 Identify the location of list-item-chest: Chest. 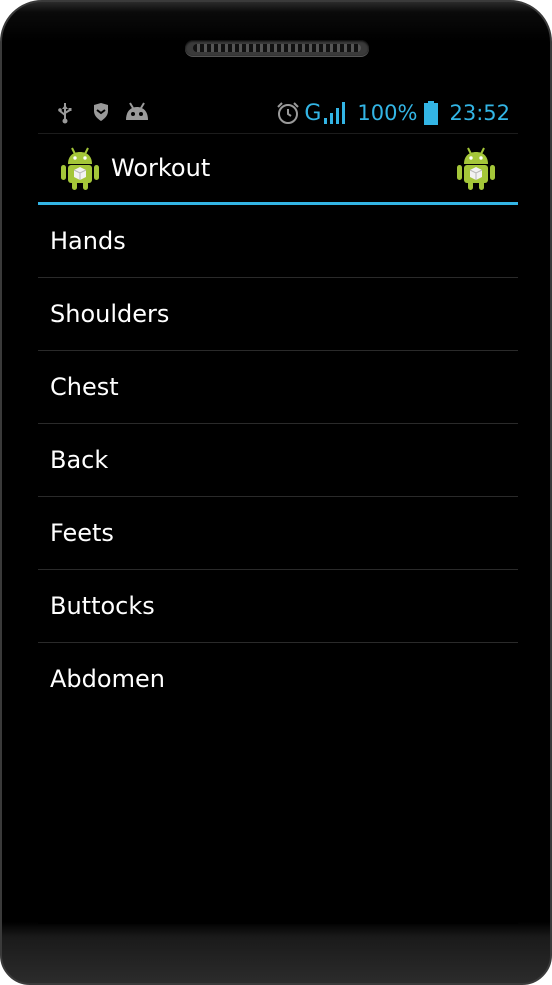
(278, 387).